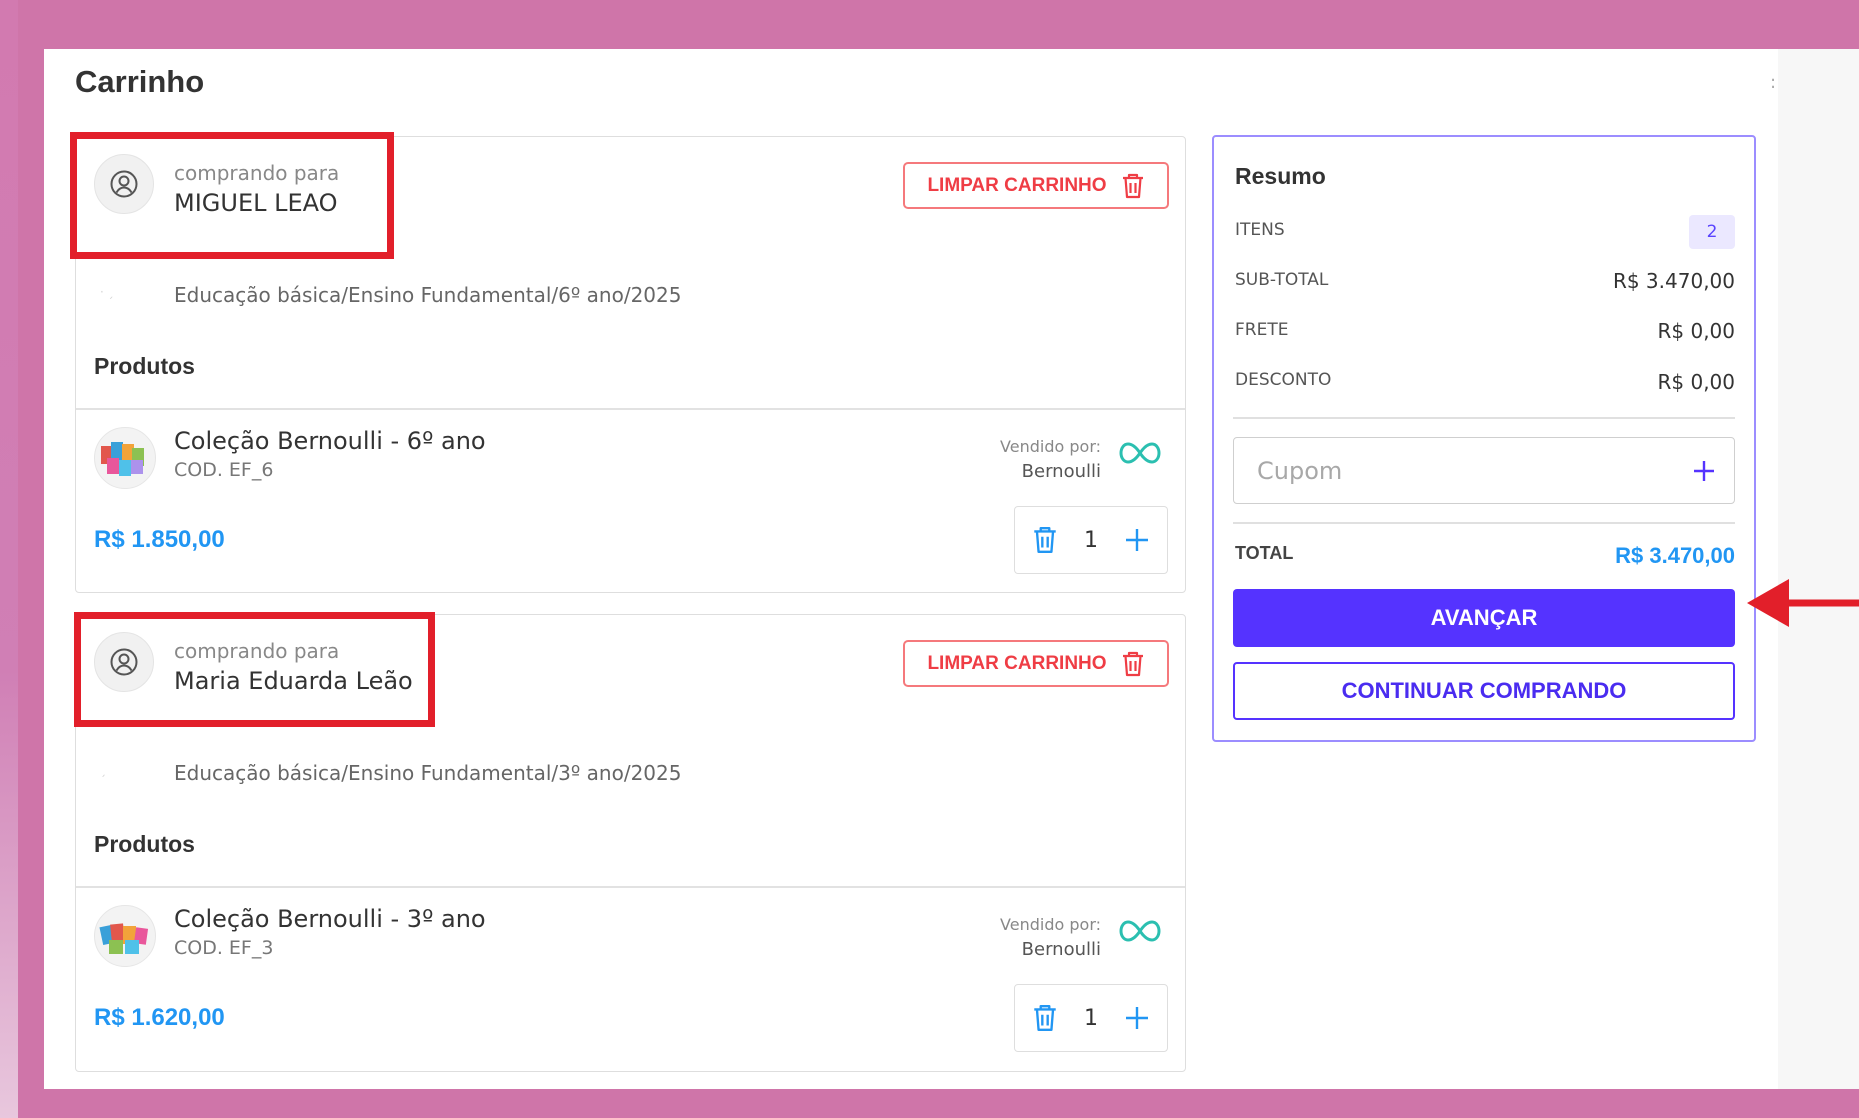  What do you see at coordinates (1818, 569) in the screenshot?
I see `right-side-pane` at bounding box center [1818, 569].